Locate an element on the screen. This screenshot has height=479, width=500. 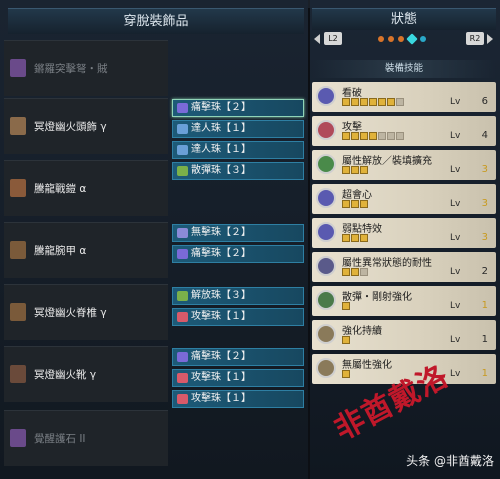
r2-button: R2 is located at coordinates (475, 38).